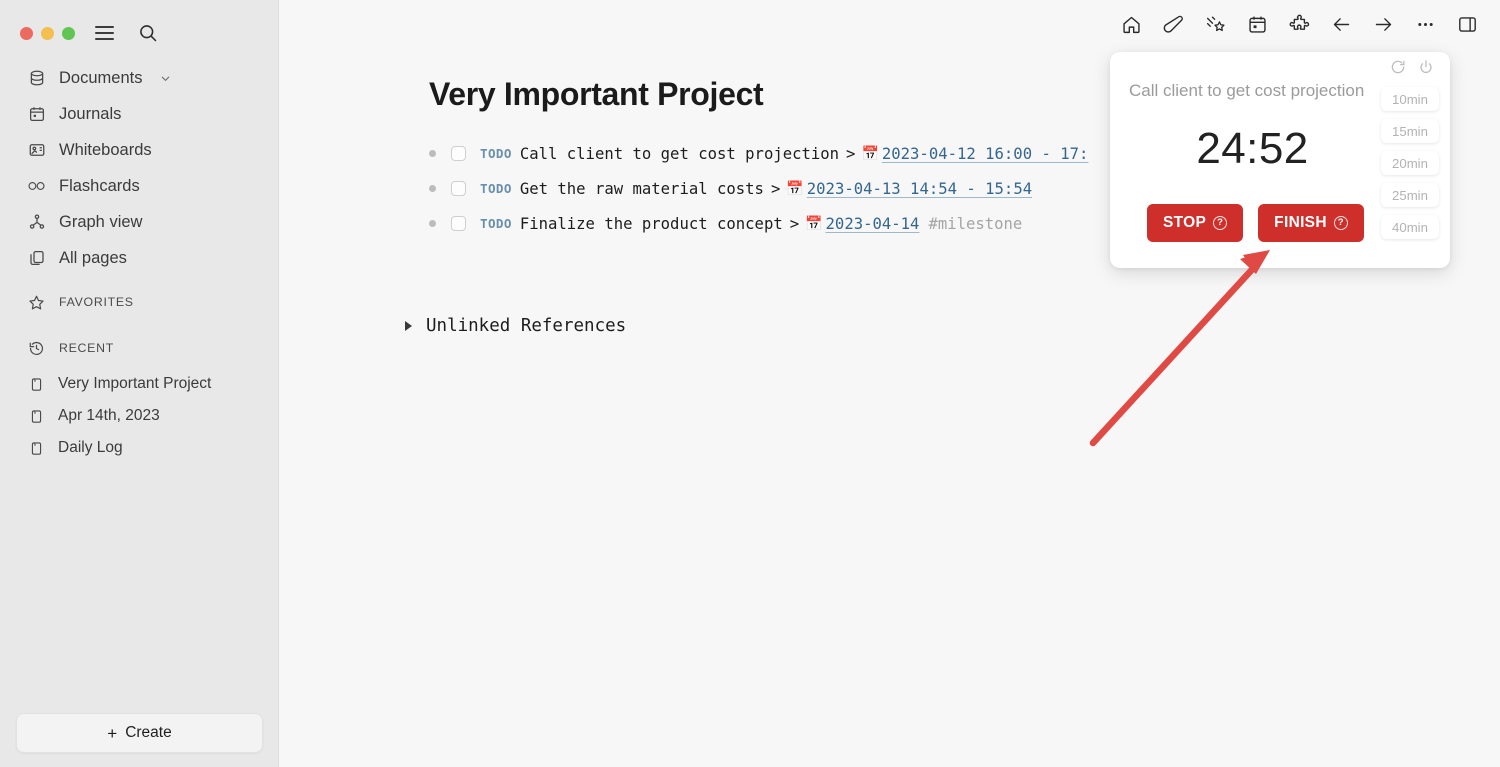  What do you see at coordinates (1383, 24) in the screenshot?
I see `arrow-right-icon` at bounding box center [1383, 24].